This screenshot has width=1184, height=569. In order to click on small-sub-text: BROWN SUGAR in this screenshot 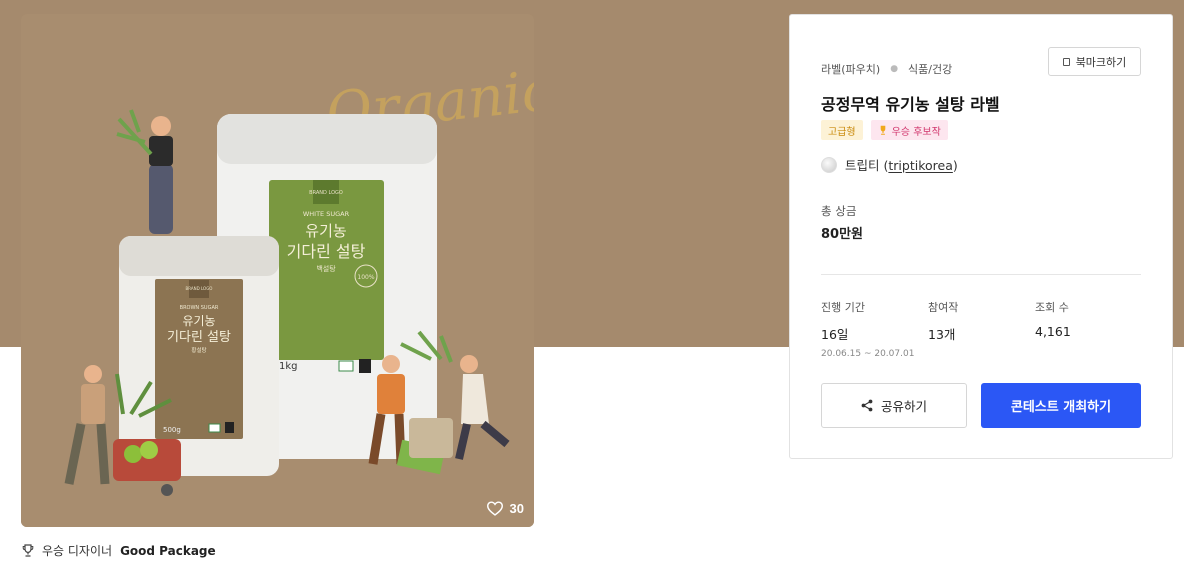, I will do `click(199, 308)`.